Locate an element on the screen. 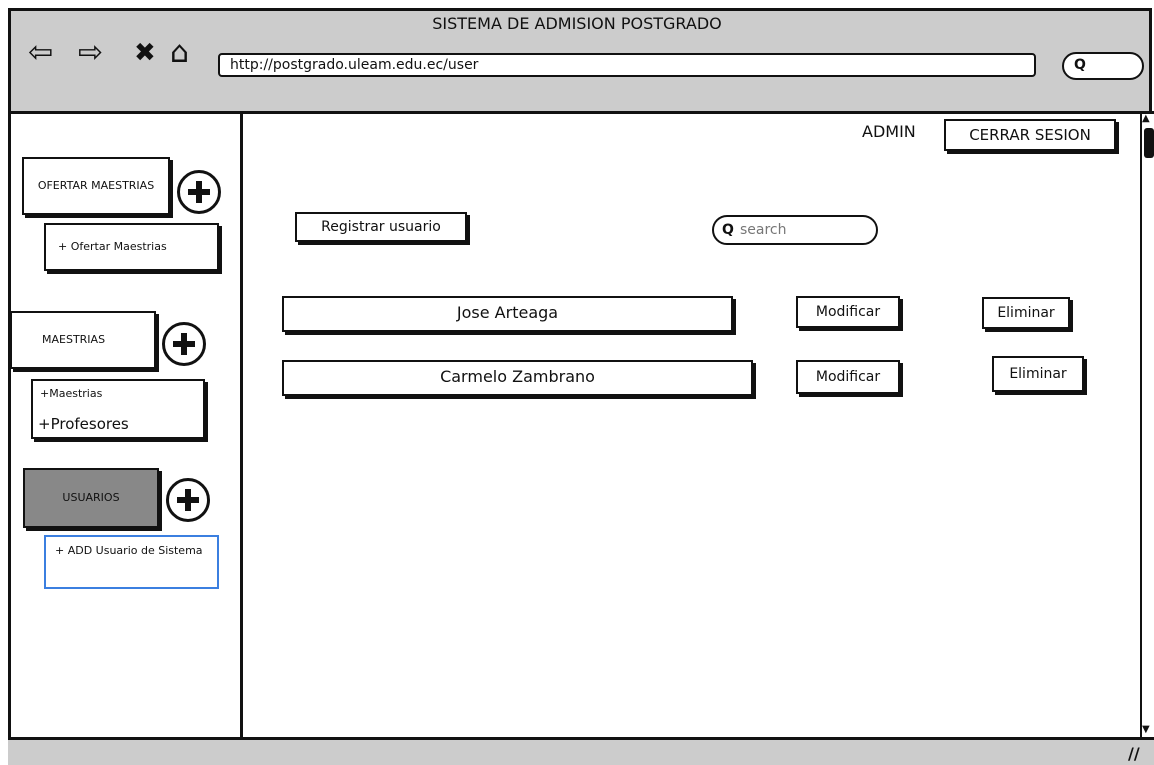  sidebar-item-add-usuario: + ADD Usuario de Sistema is located at coordinates (131, 562).